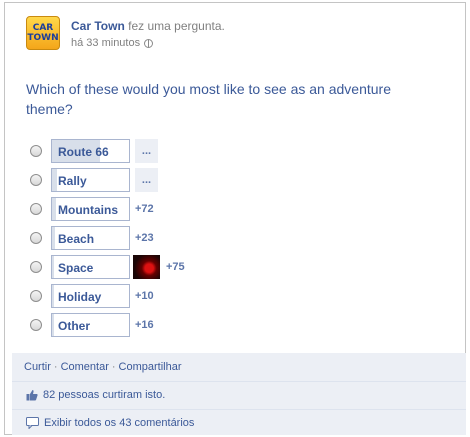 Image resolution: width=470 pixels, height=437 pixels. Describe the element at coordinates (144, 238) in the screenshot. I see `voters-count: +23` at that location.